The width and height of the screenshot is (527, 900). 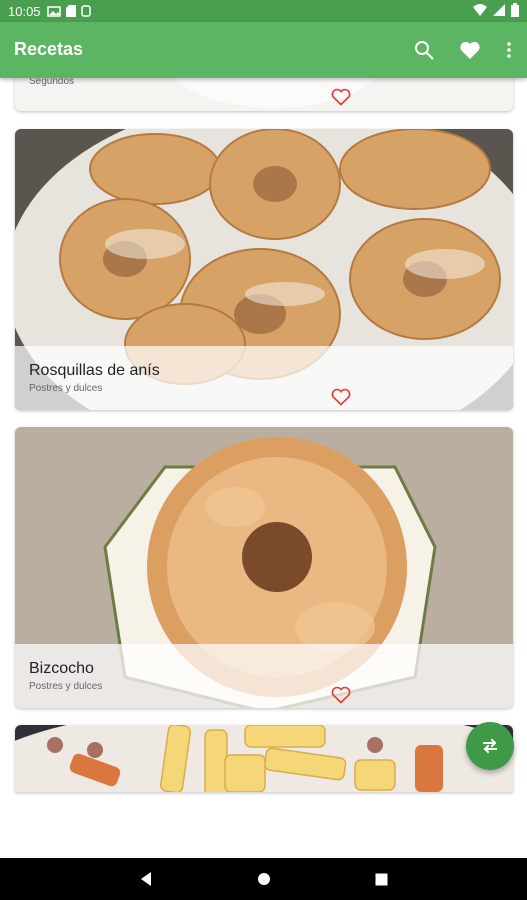 I want to click on navigation-bar, so click(x=263, y=879).